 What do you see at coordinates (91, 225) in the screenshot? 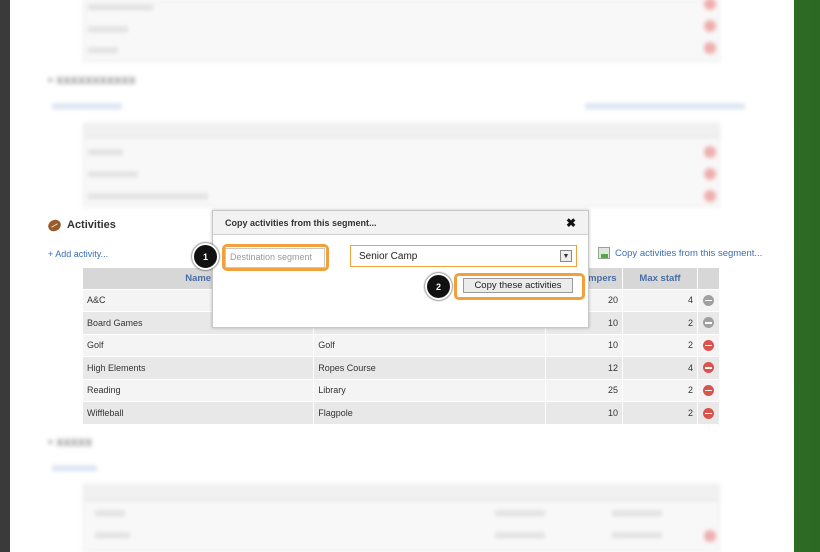
I see `activities-title: Activities` at bounding box center [91, 225].